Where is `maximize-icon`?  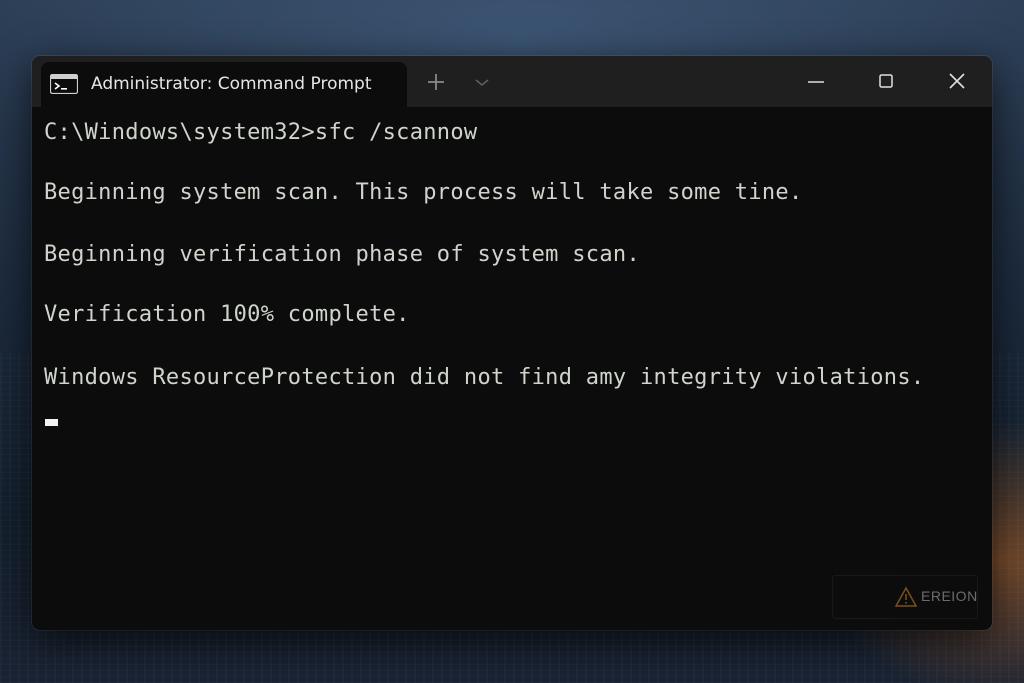 maximize-icon is located at coordinates (886, 81).